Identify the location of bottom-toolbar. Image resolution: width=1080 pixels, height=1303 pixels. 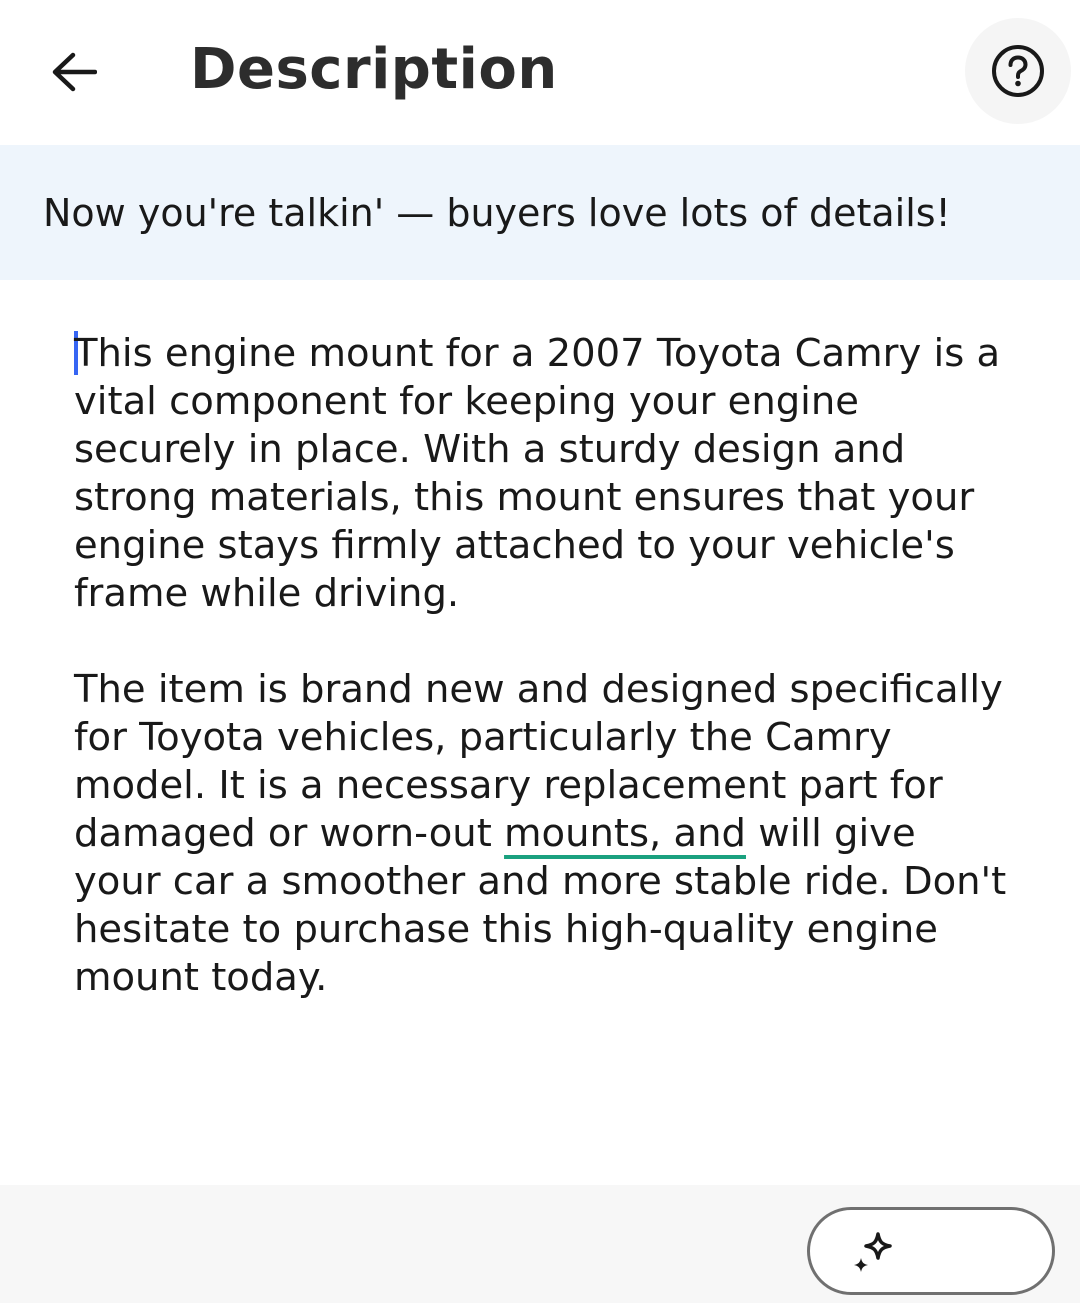
(540, 1244).